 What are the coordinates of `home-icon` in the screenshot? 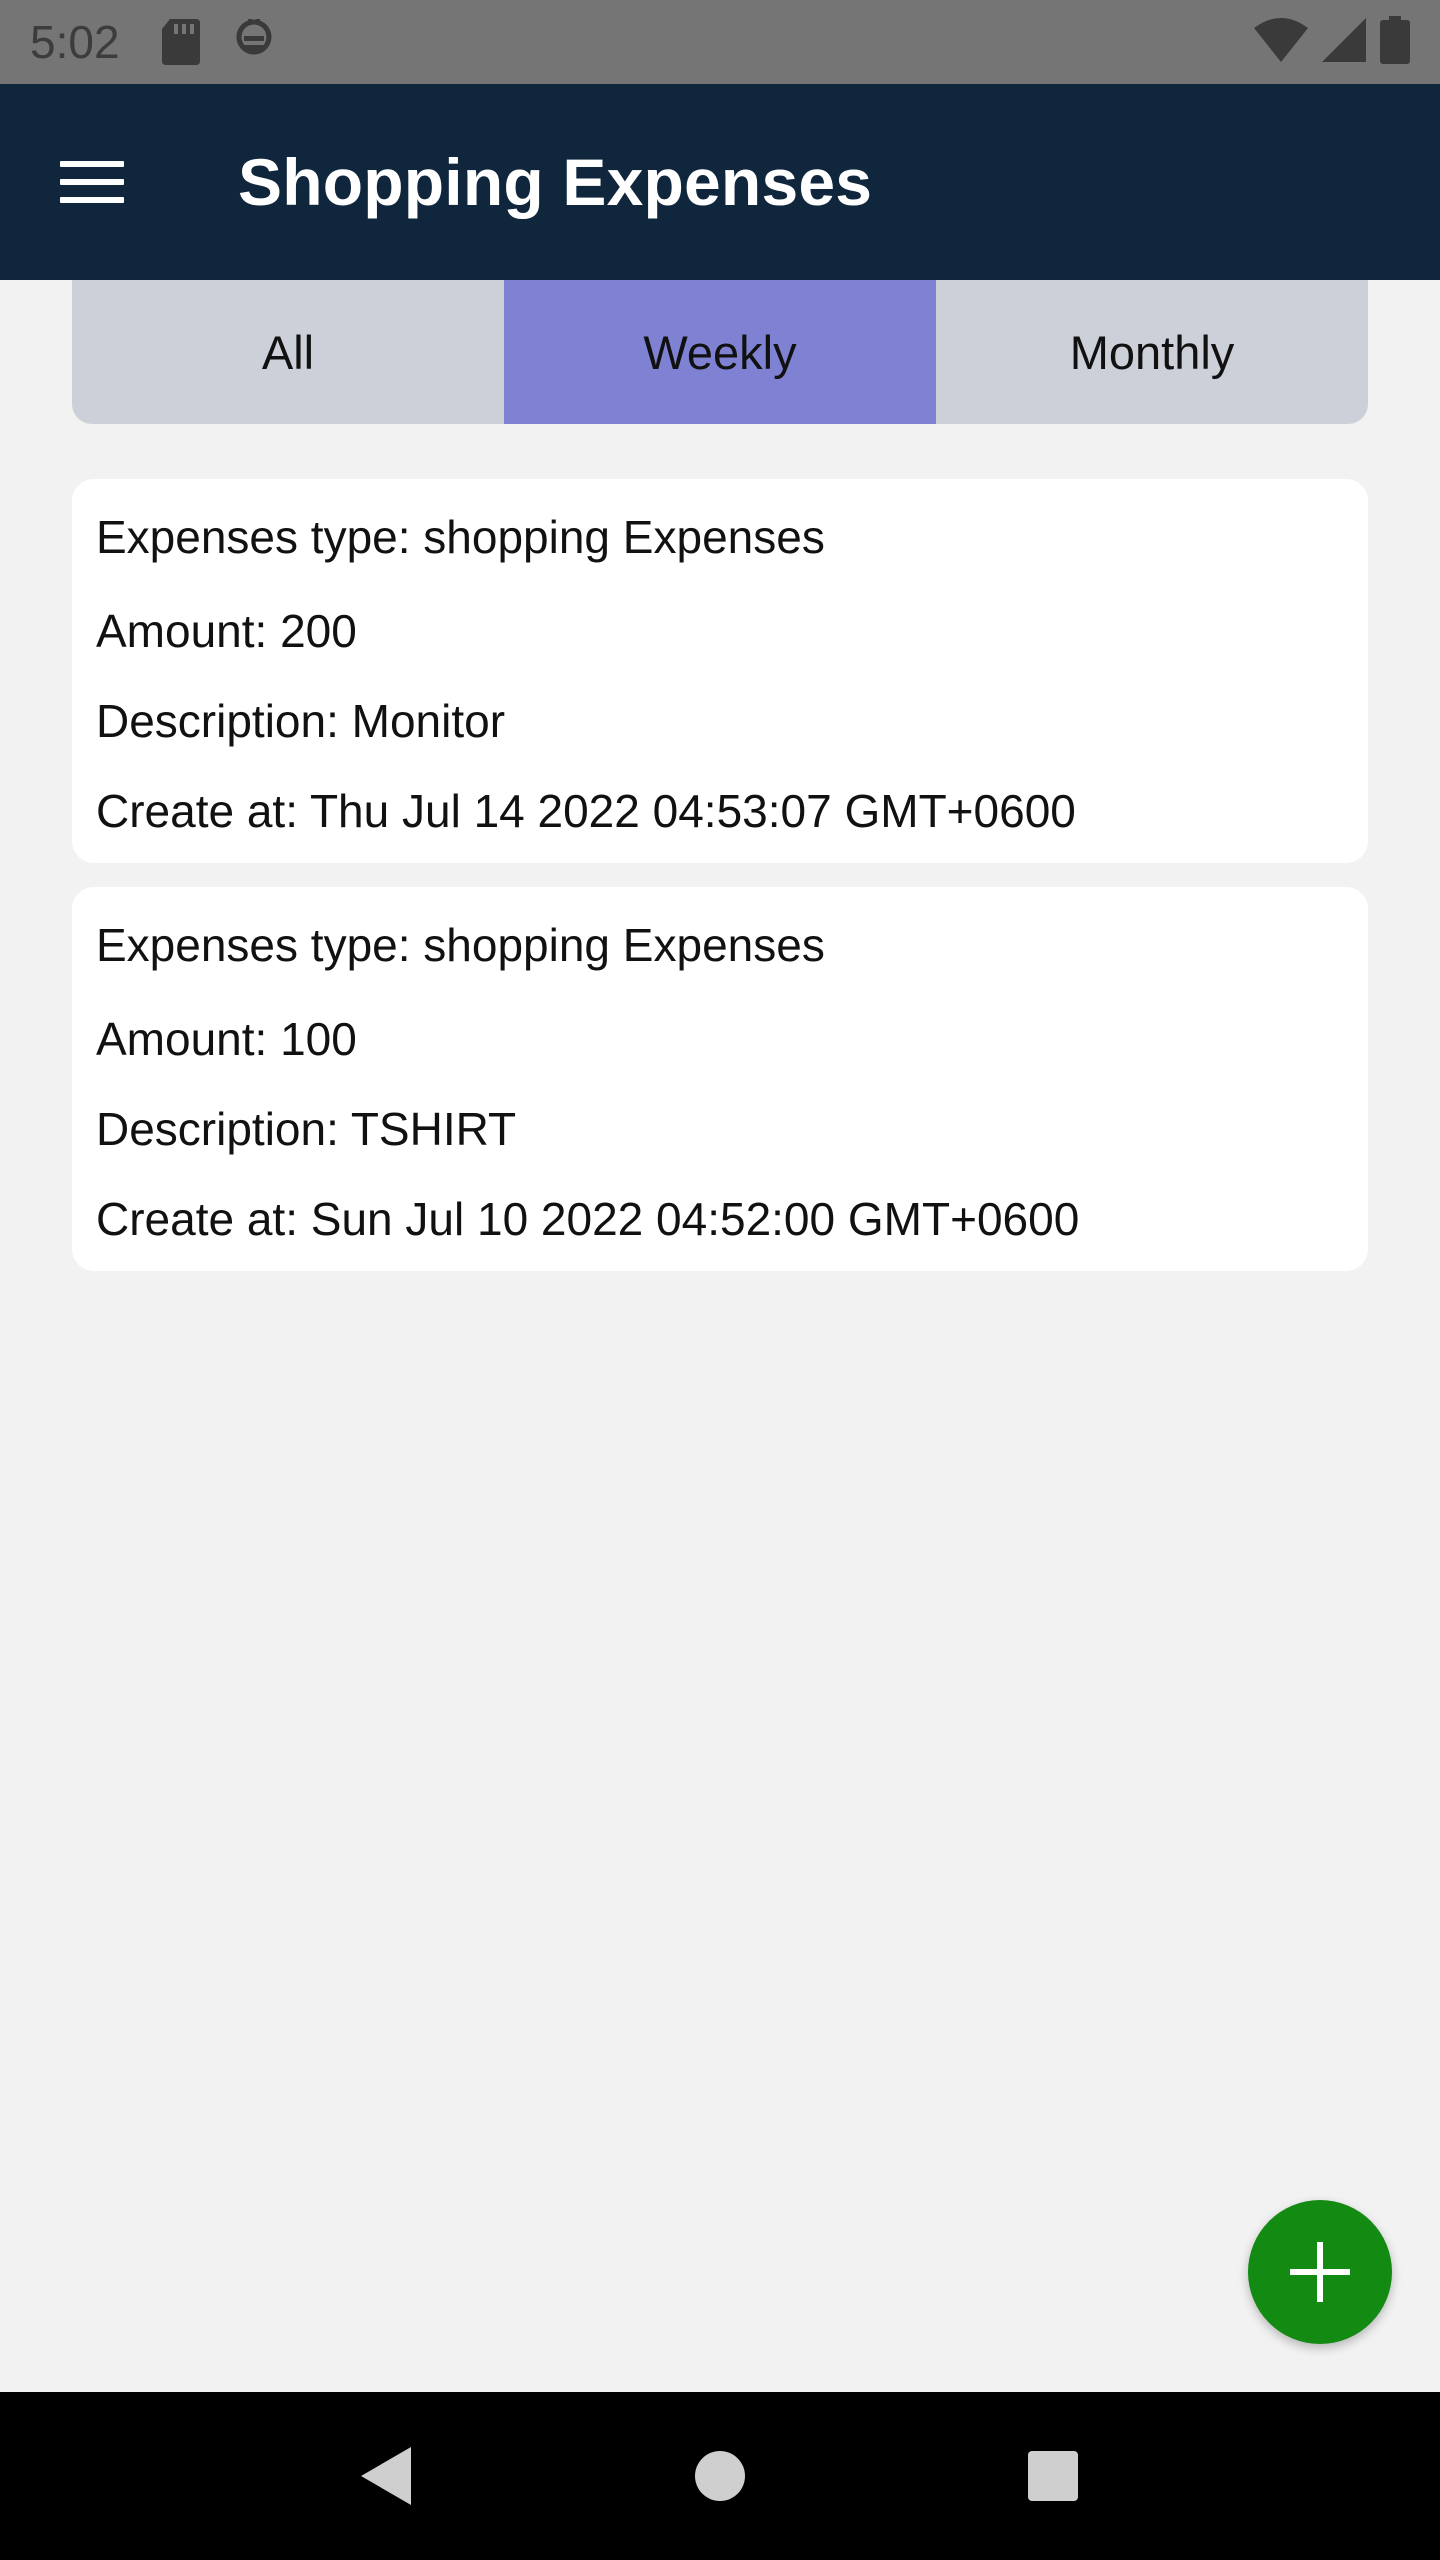 It's located at (720, 2476).